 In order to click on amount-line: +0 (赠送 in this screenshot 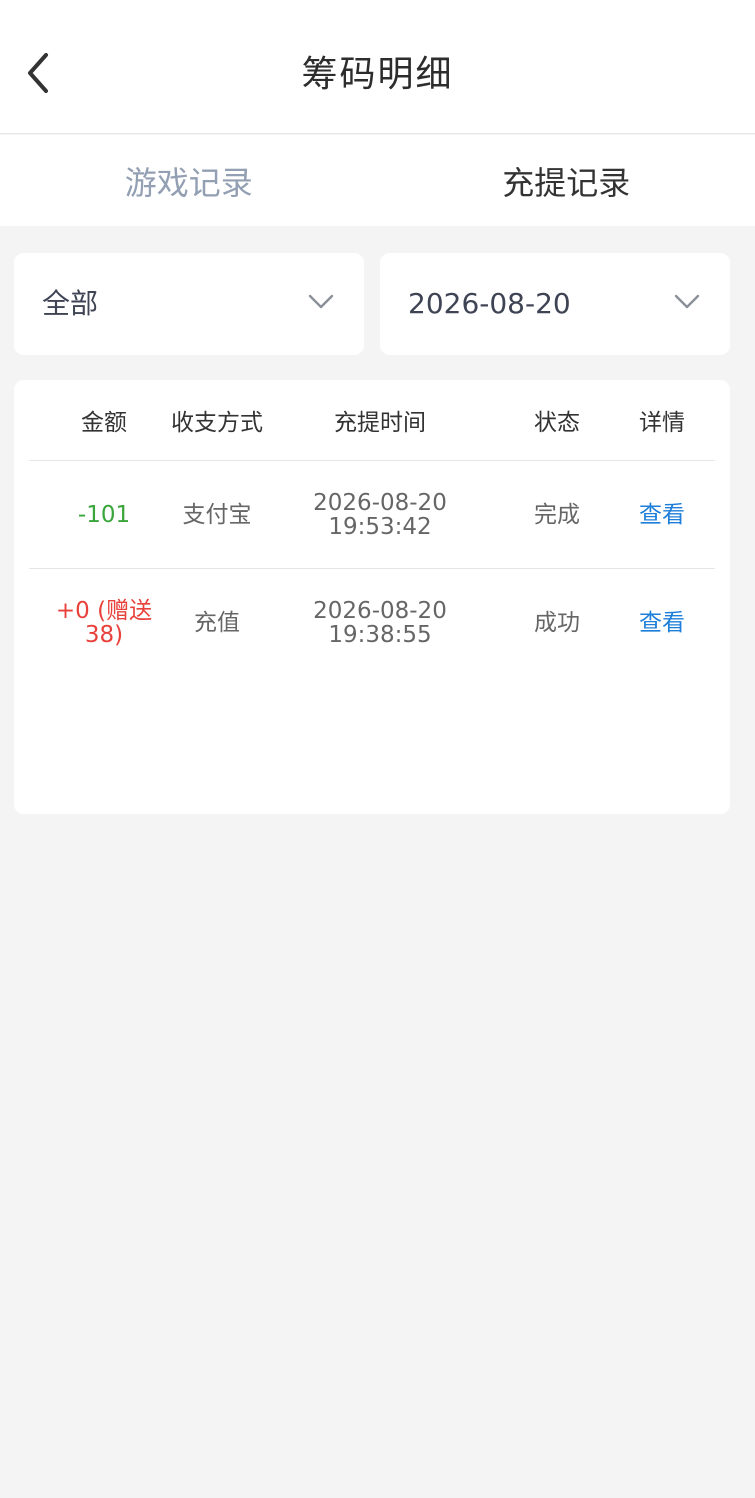, I will do `click(104, 610)`.